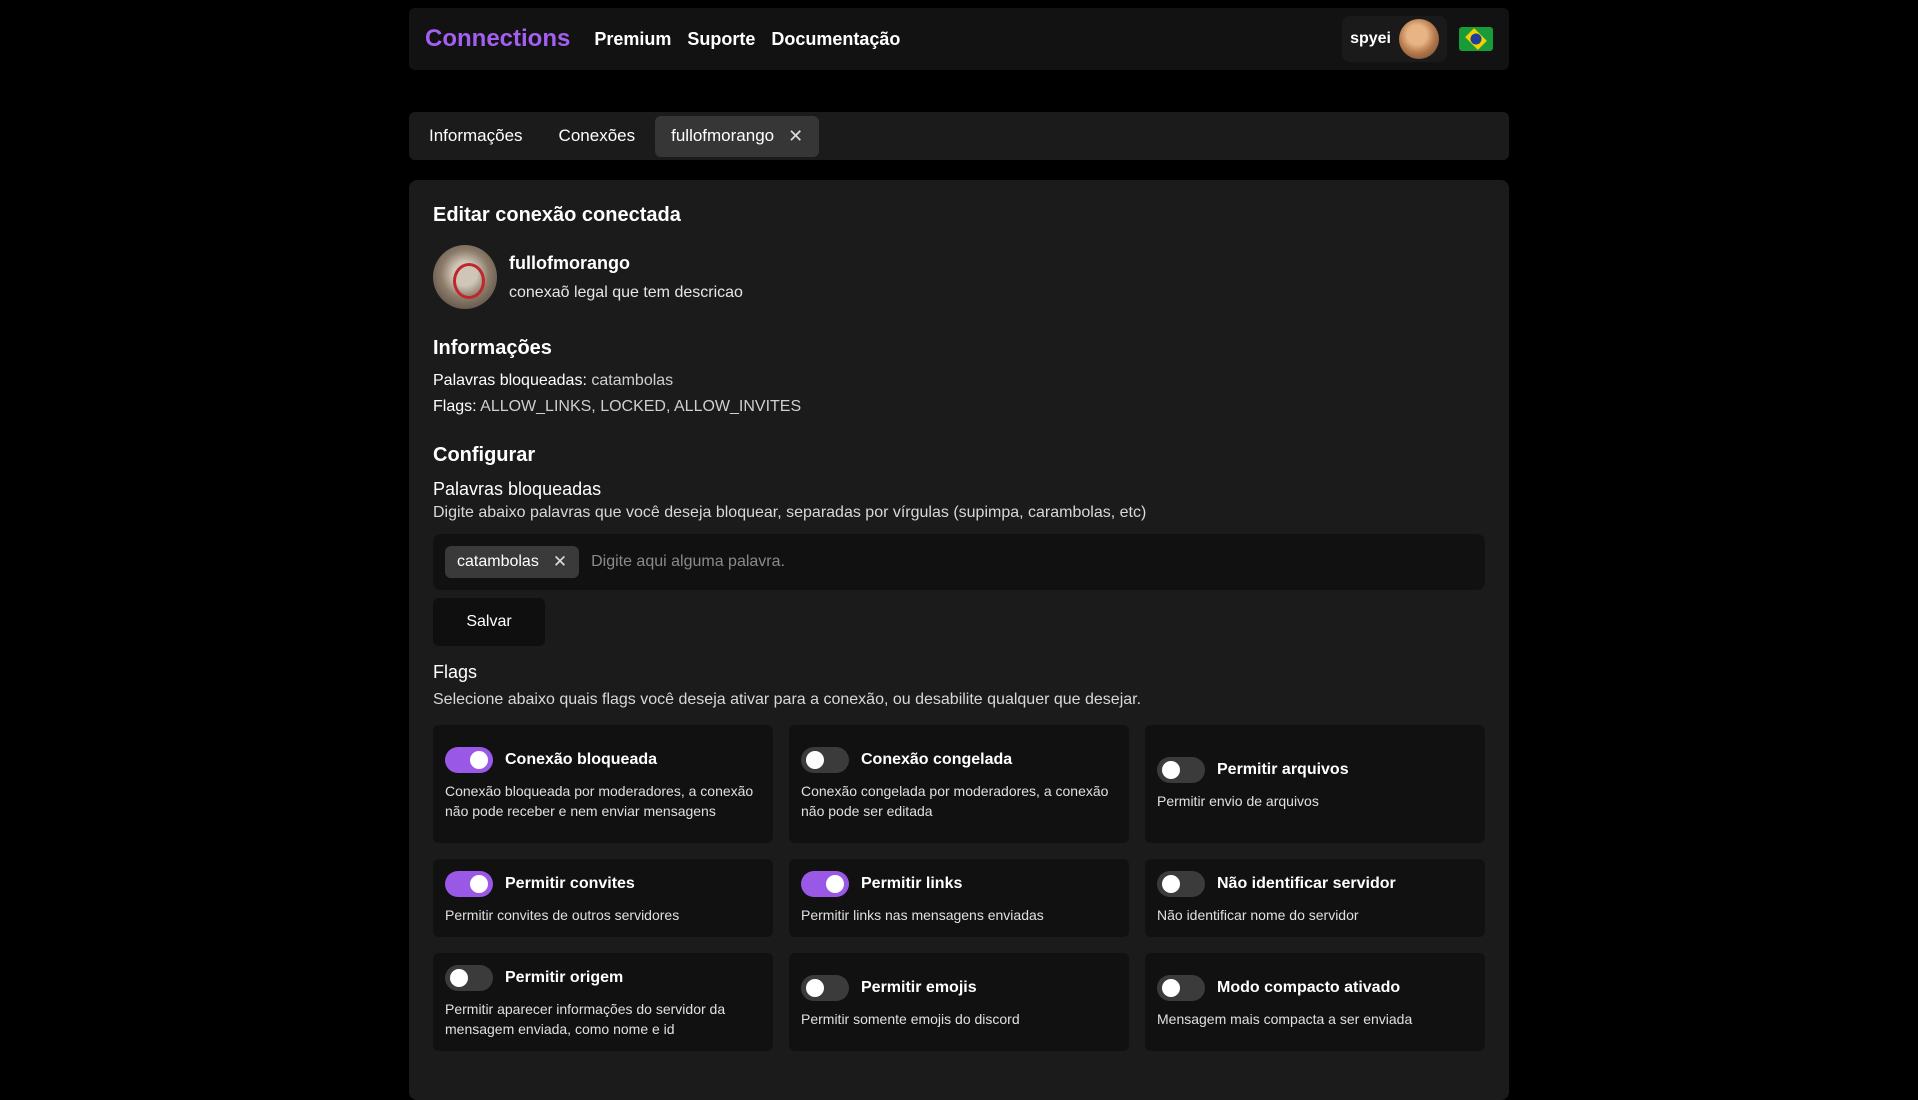 This screenshot has height=1100, width=1918. I want to click on page-title: Editar conexão conectada, so click(557, 215).